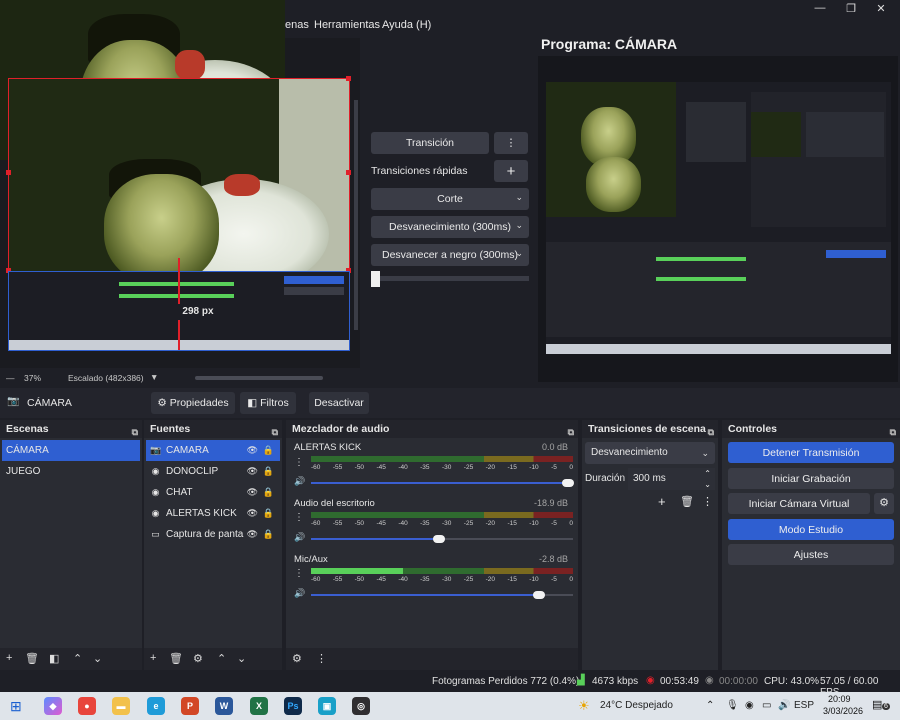 The image size is (900, 720). I want to click on network-icon: ▭, so click(766, 705).